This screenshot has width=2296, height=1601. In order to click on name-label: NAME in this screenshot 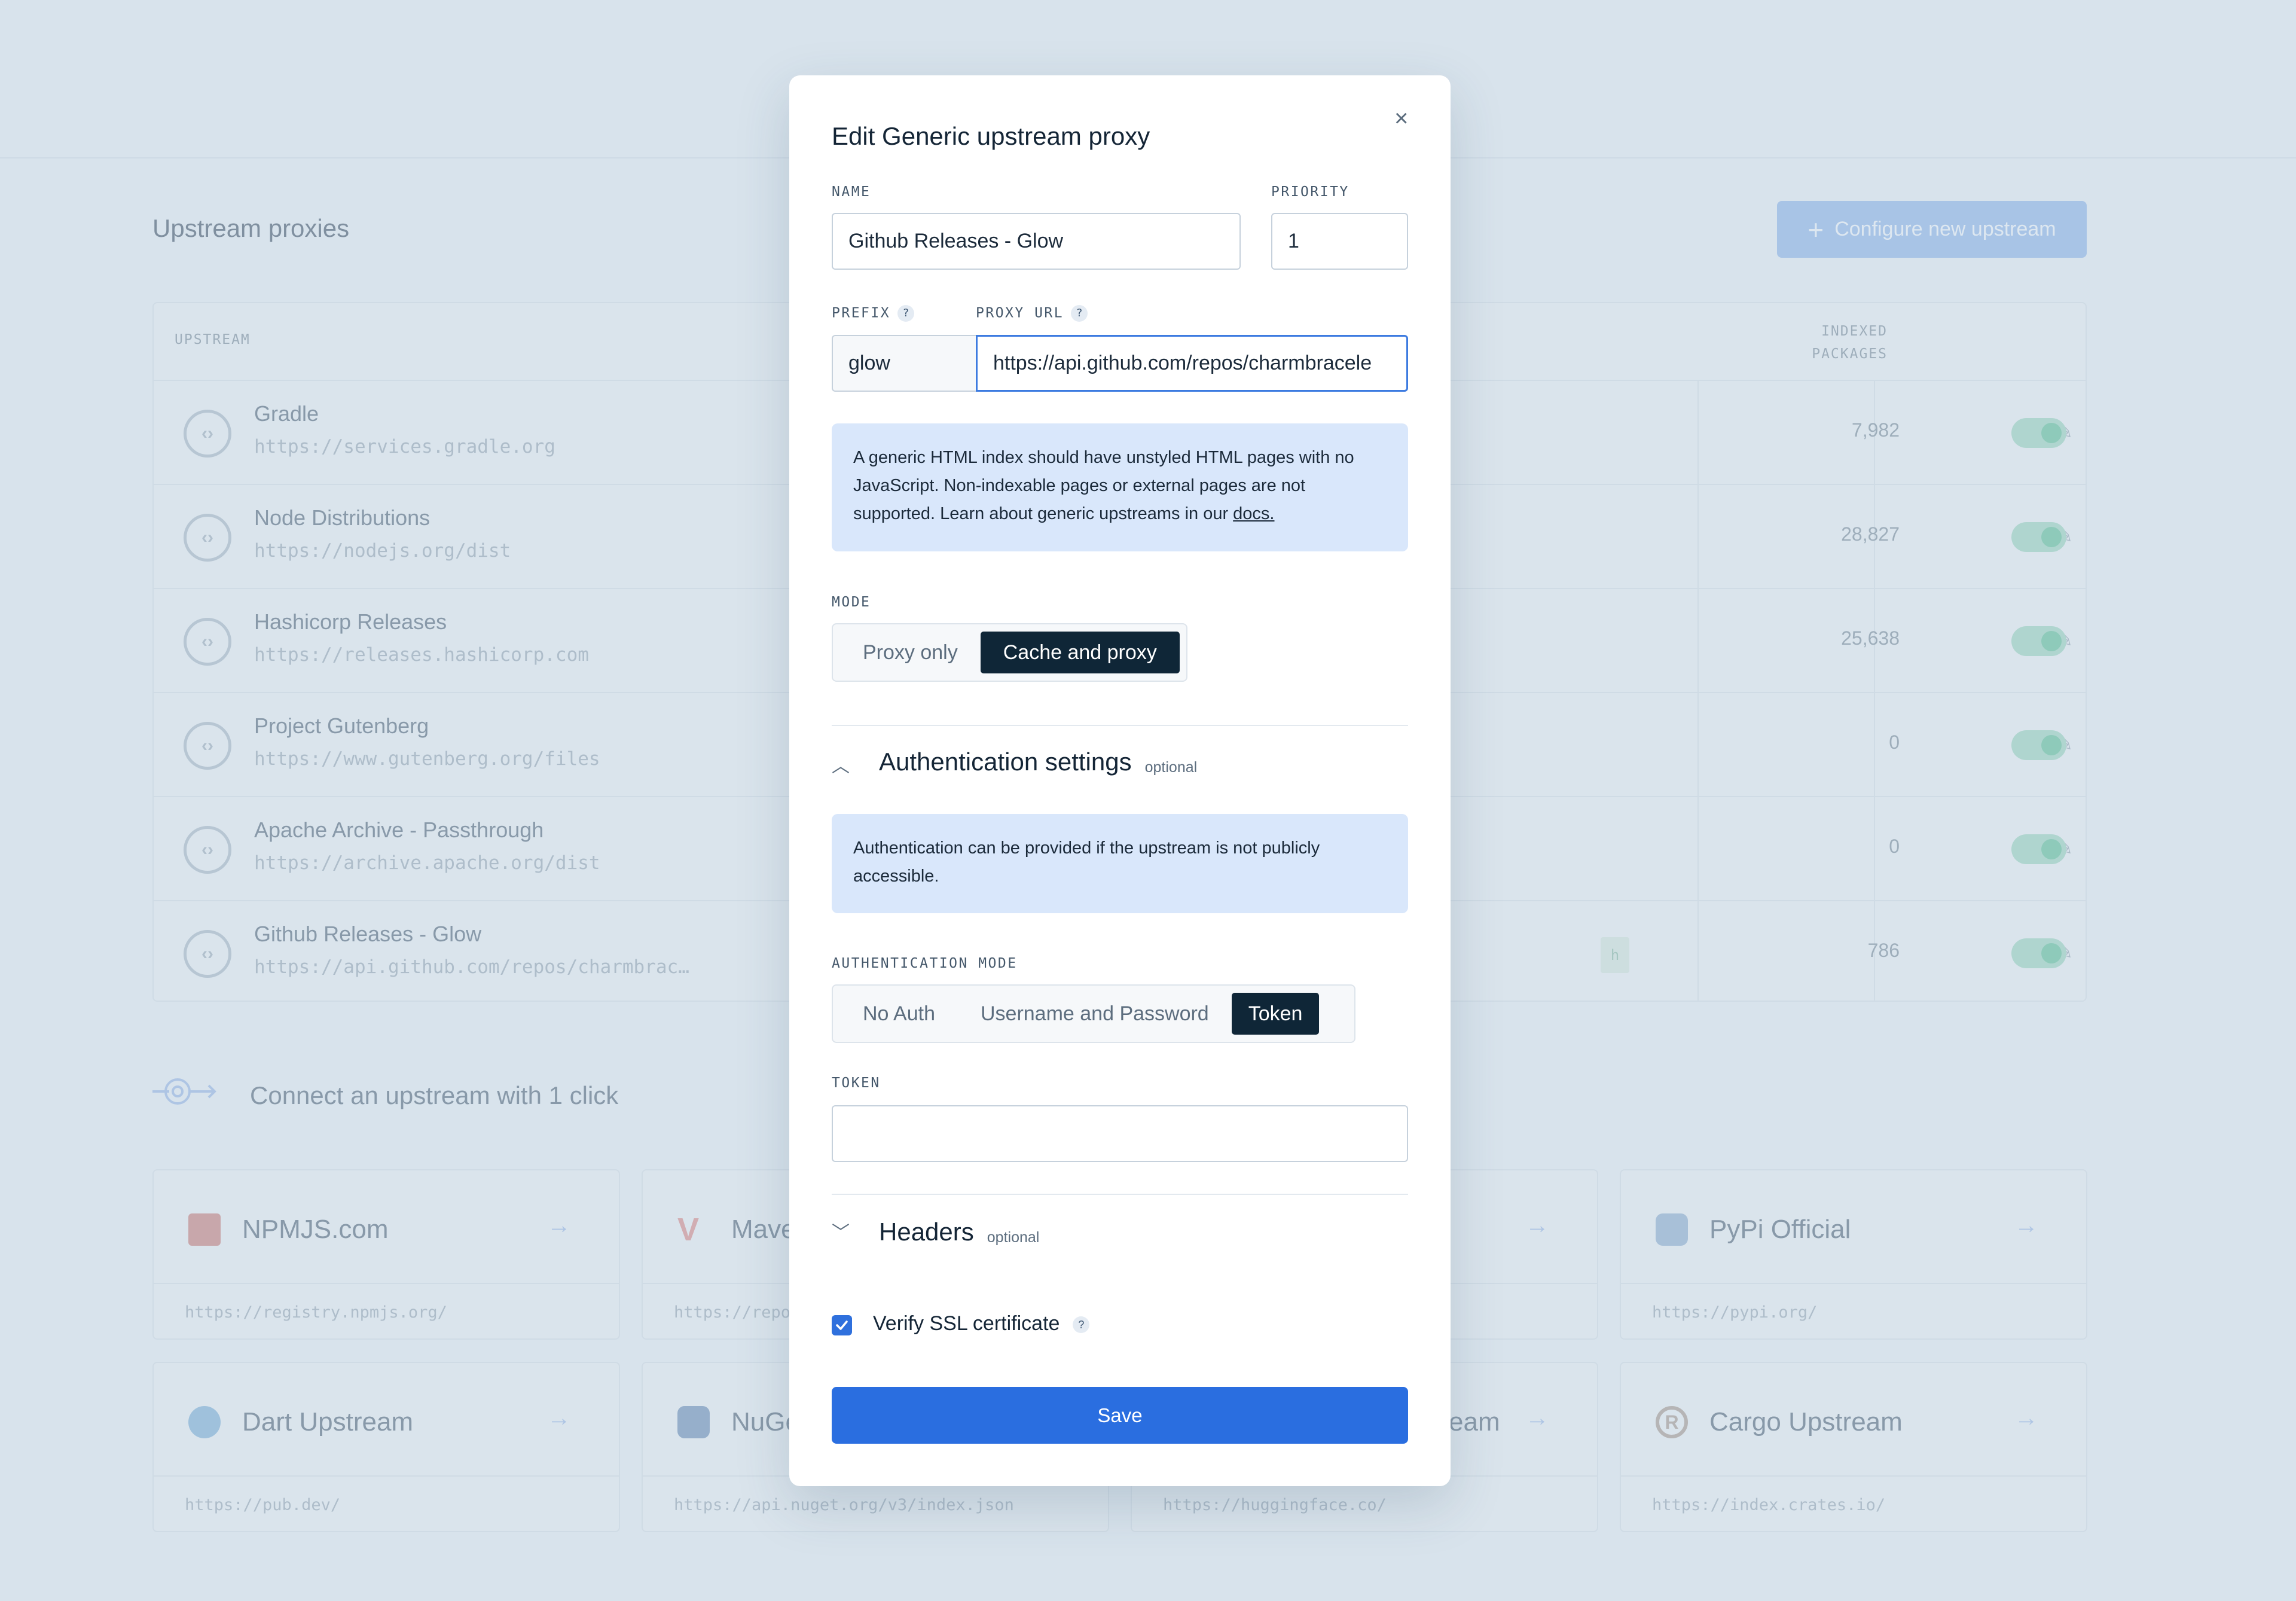, I will do `click(851, 192)`.